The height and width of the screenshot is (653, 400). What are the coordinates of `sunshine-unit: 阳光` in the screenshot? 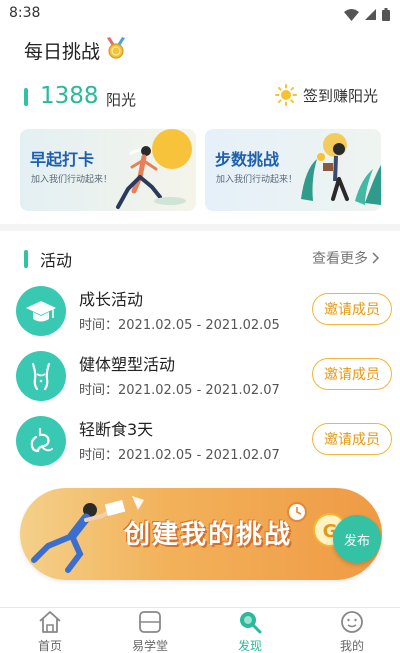 It's located at (121, 100).